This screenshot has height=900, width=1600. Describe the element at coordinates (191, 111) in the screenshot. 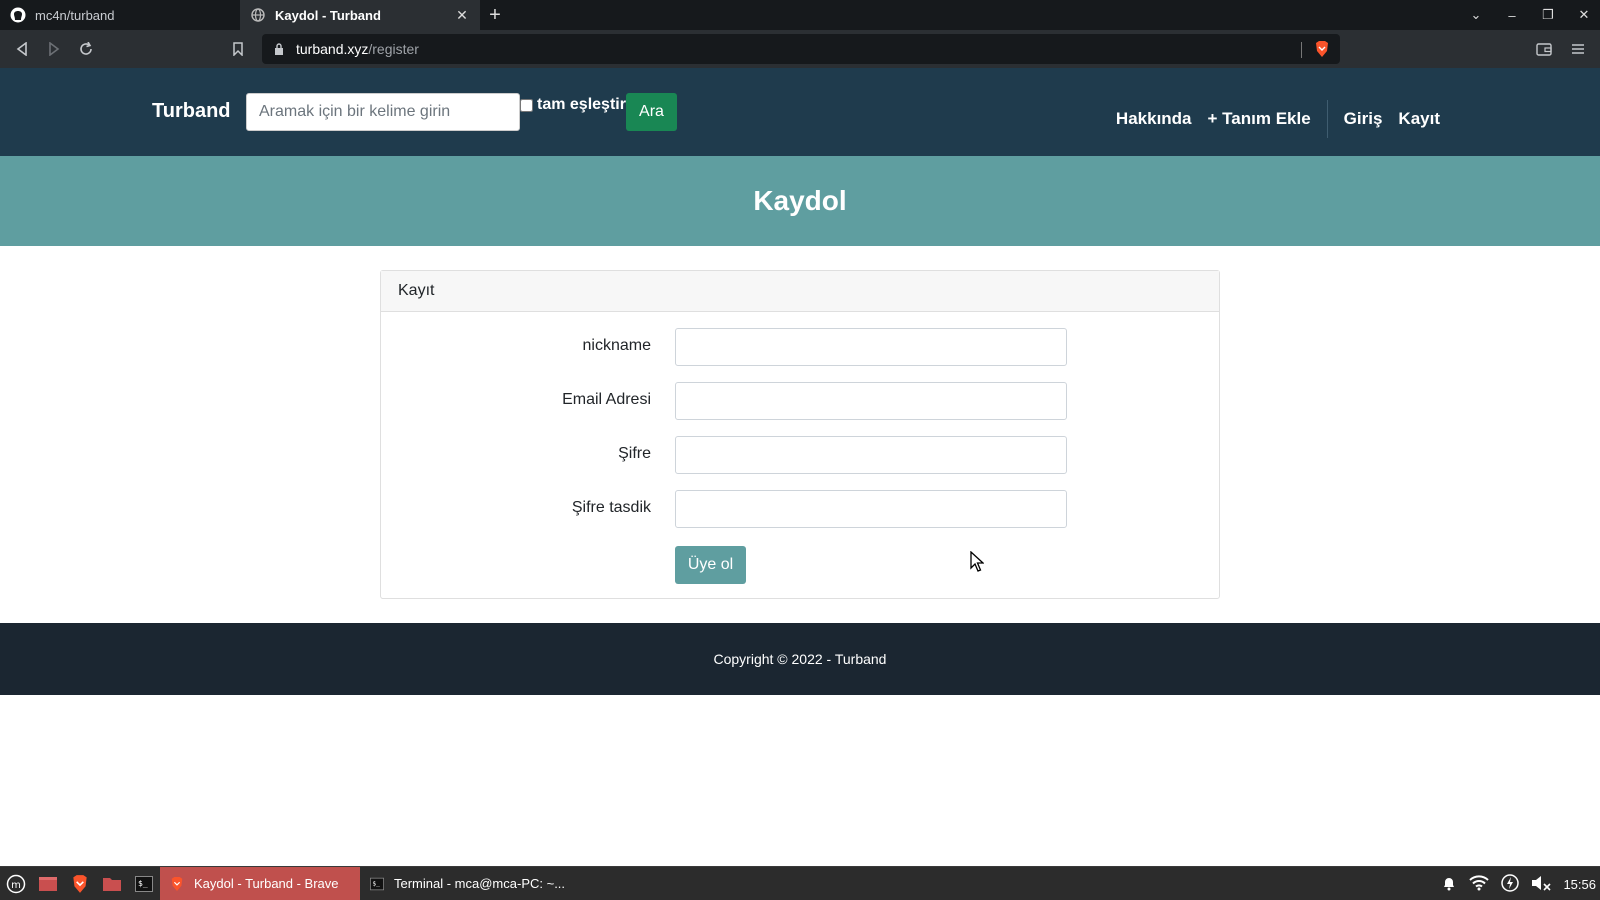

I see `site-brand: Turband` at that location.